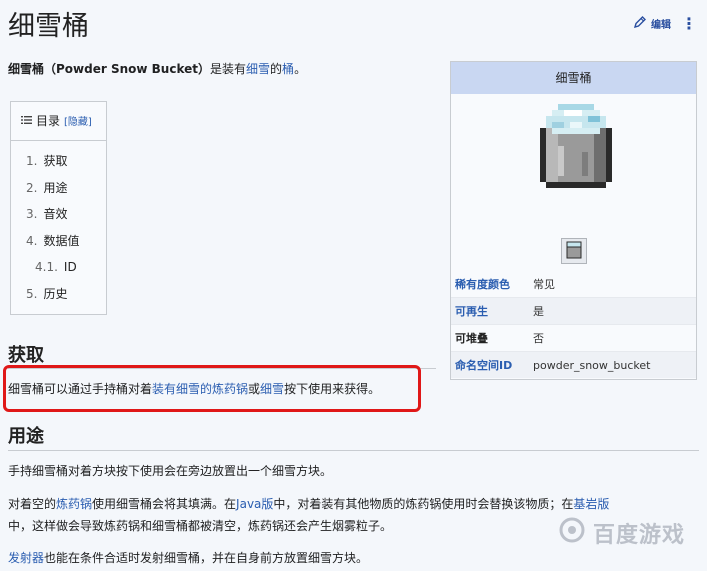 Image resolution: width=707 pixels, height=571 pixels. What do you see at coordinates (170, 471) in the screenshot?
I see `usage-paragraph-1: 手持细雪桶对着方块按下使用会在旁边放置出一个细雪方块。` at bounding box center [170, 471].